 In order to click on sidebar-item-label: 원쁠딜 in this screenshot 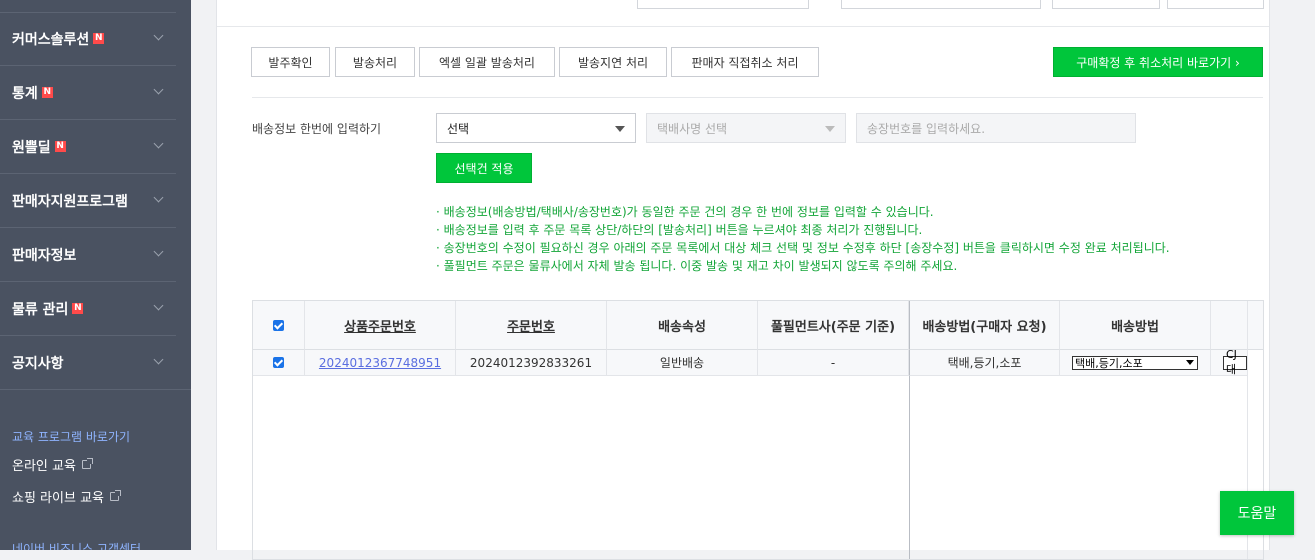, I will do `click(31, 147)`.